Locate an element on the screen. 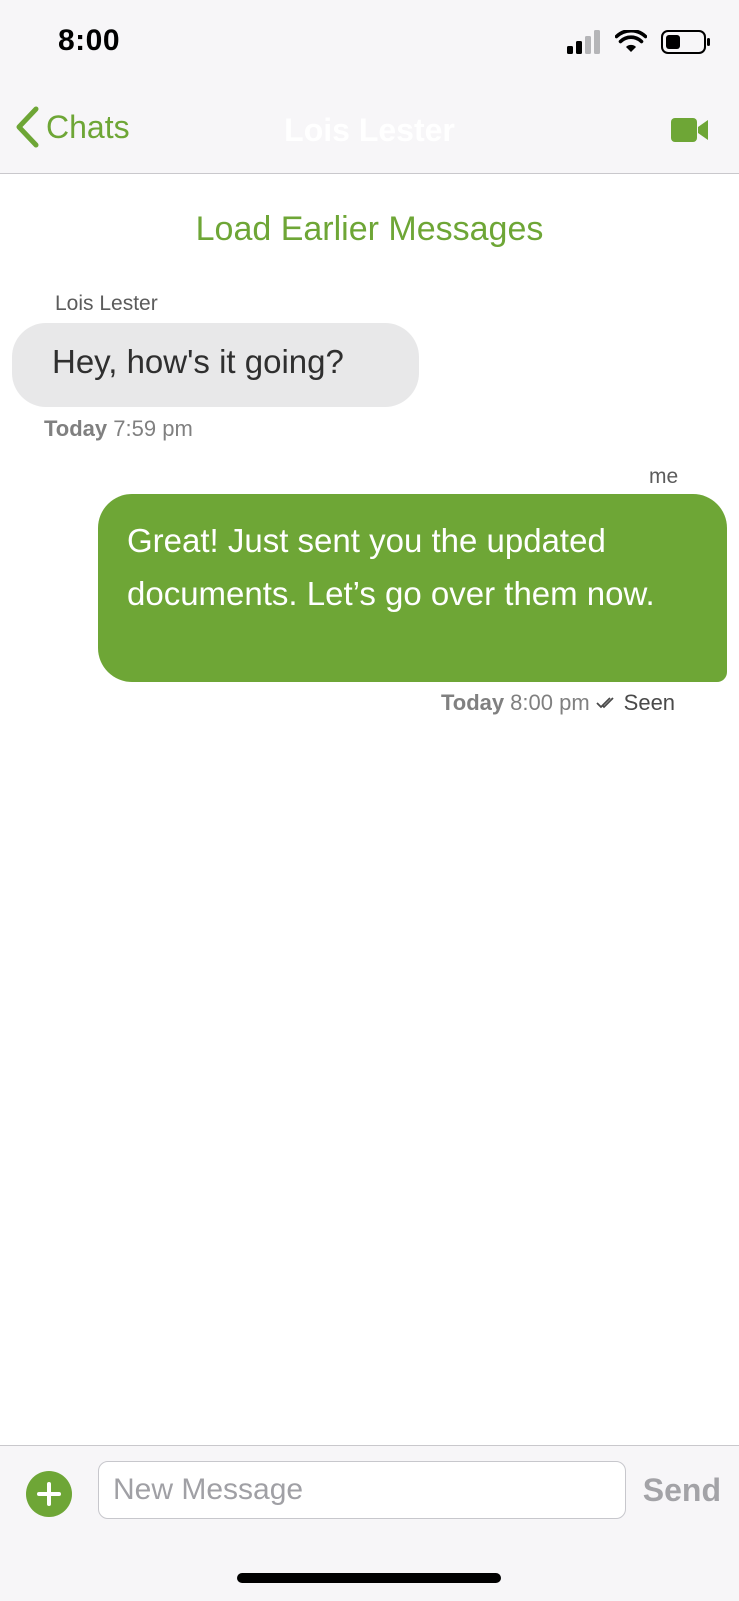  status-icons is located at coordinates (639, 42).